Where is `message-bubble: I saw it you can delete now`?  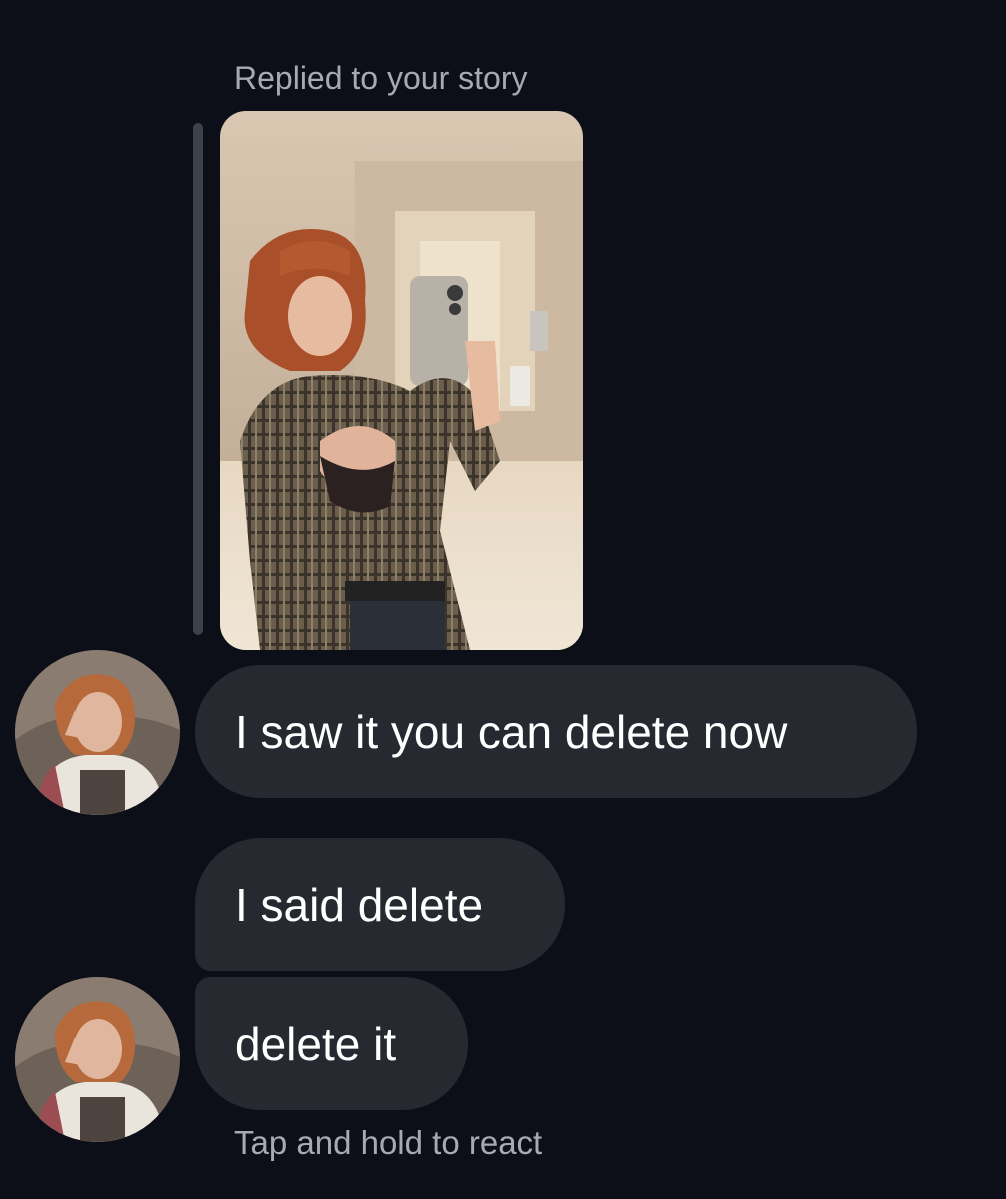 message-bubble: I saw it you can delete now is located at coordinates (556, 731).